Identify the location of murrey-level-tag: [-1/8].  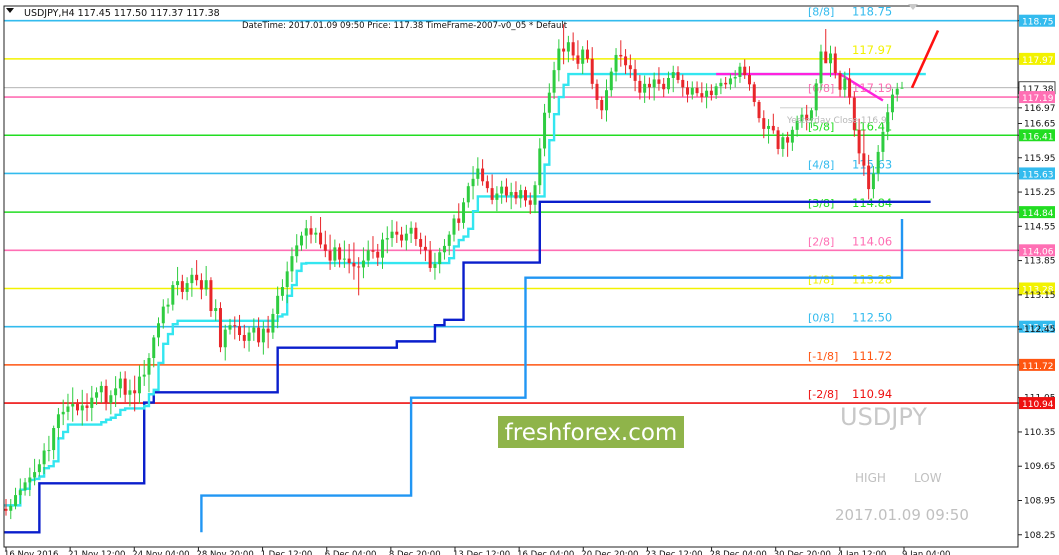
(823, 356).